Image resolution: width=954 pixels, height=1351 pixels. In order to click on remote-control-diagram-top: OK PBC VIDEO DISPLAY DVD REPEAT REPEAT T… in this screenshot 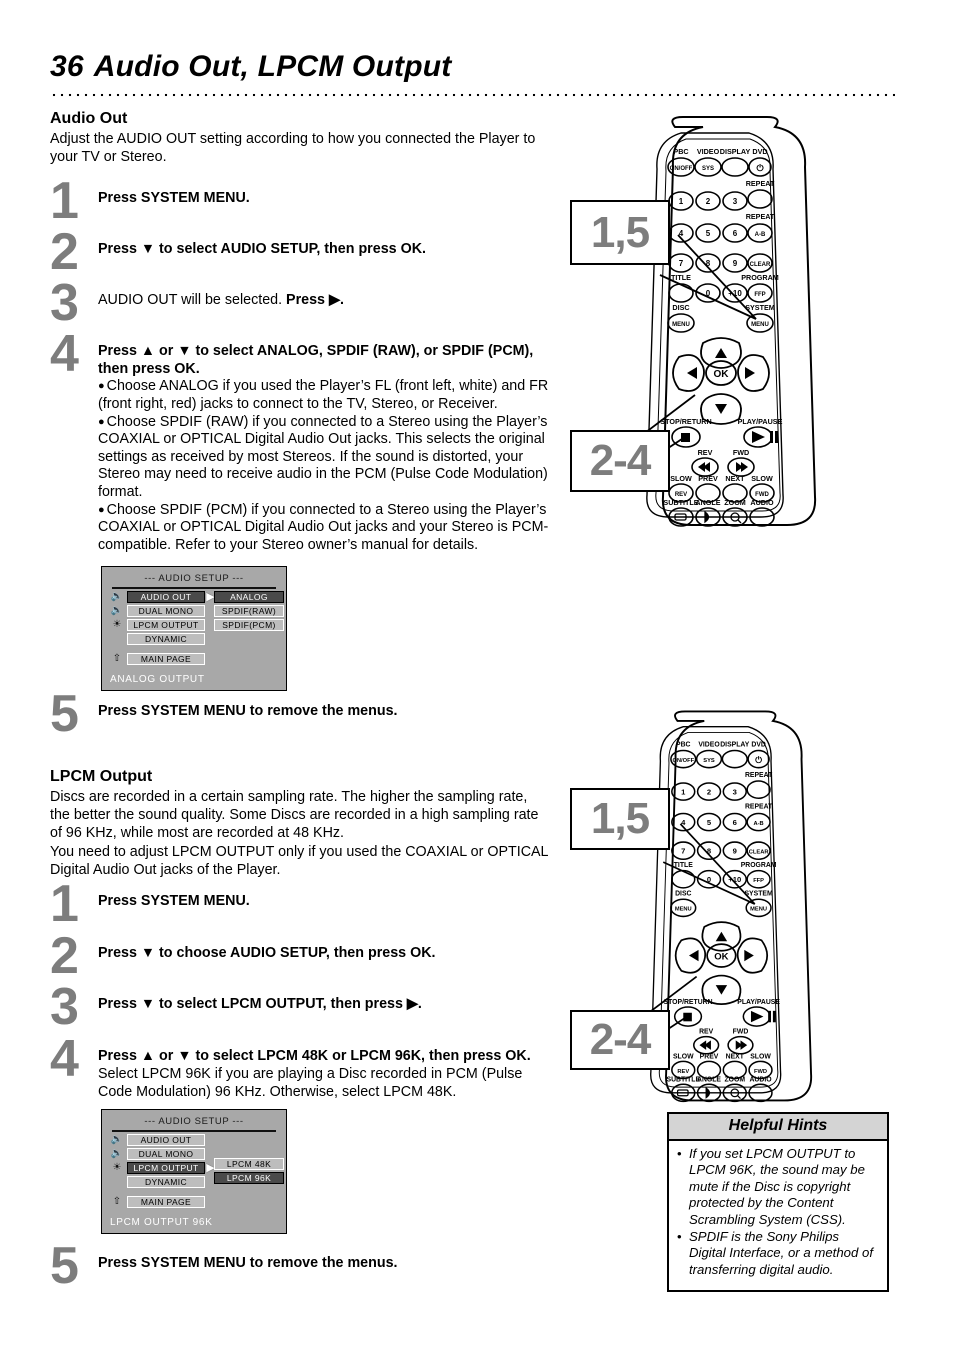, I will do `click(730, 320)`.